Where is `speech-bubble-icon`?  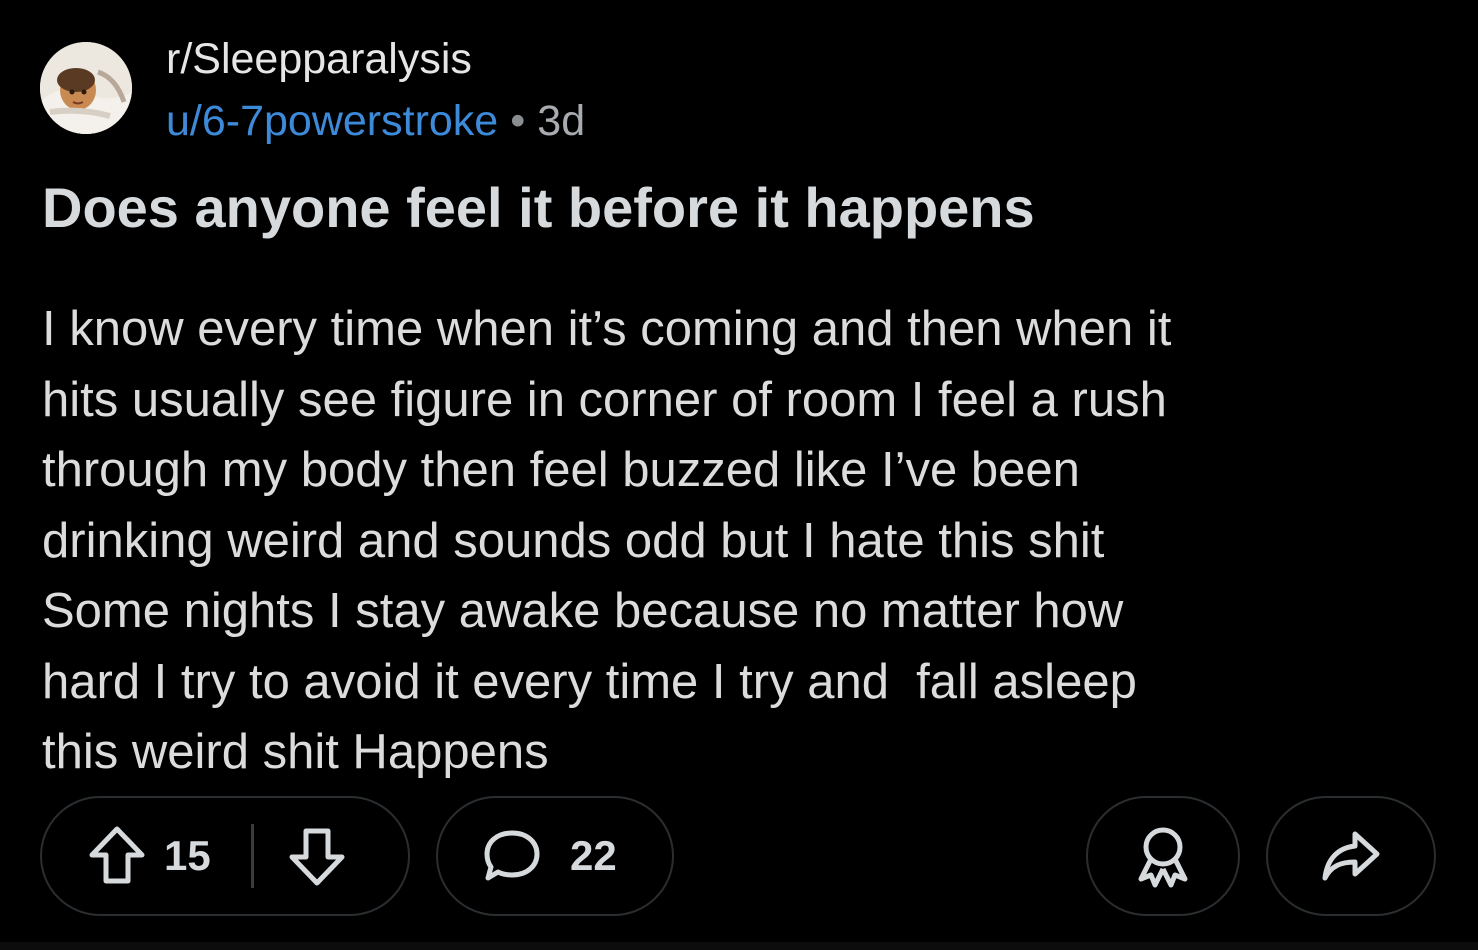 speech-bubble-icon is located at coordinates (512, 856).